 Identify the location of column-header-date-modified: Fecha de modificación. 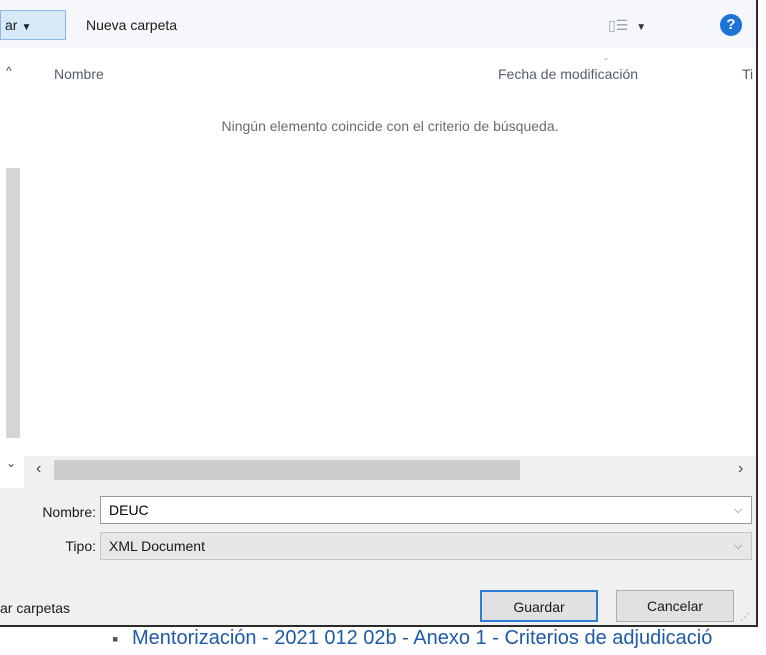
(568, 74).